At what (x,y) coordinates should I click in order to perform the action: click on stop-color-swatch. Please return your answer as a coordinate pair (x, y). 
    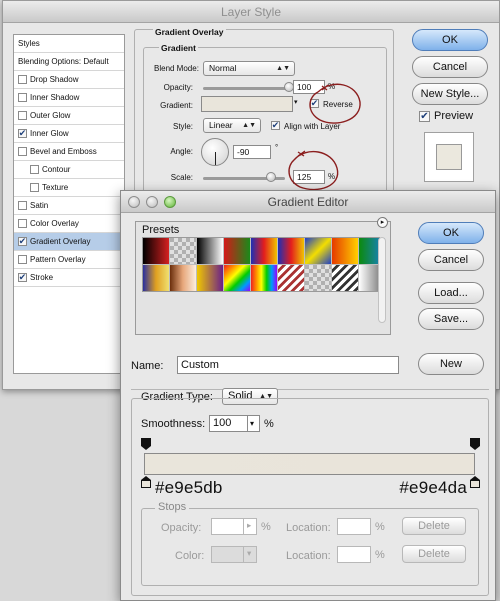
    Looking at the image, I should click on (228, 554).